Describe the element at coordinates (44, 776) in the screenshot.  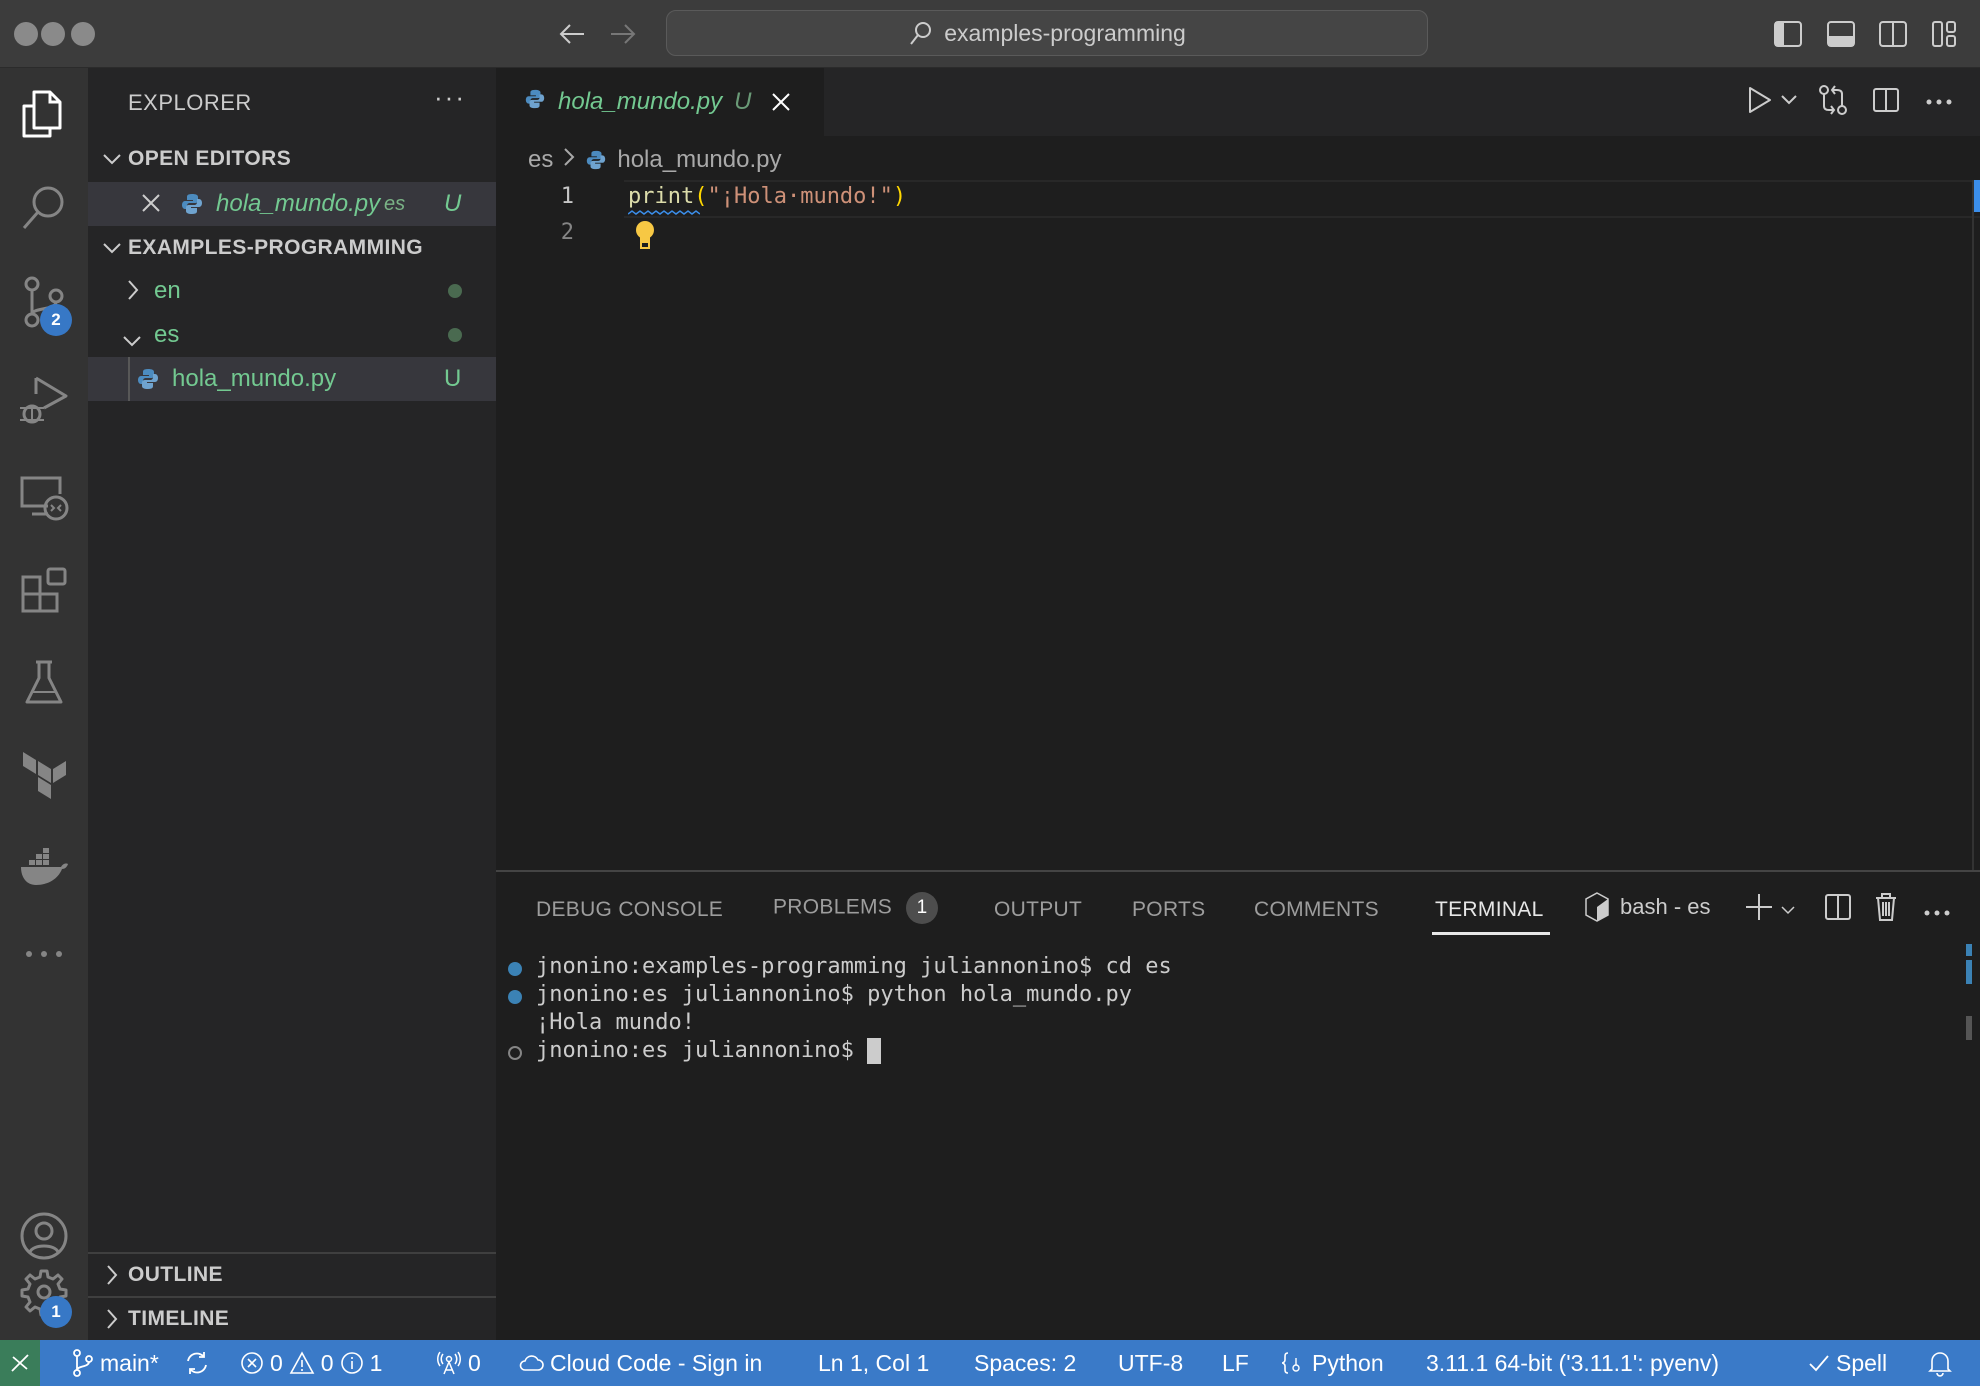
I see `activity-terraform` at that location.